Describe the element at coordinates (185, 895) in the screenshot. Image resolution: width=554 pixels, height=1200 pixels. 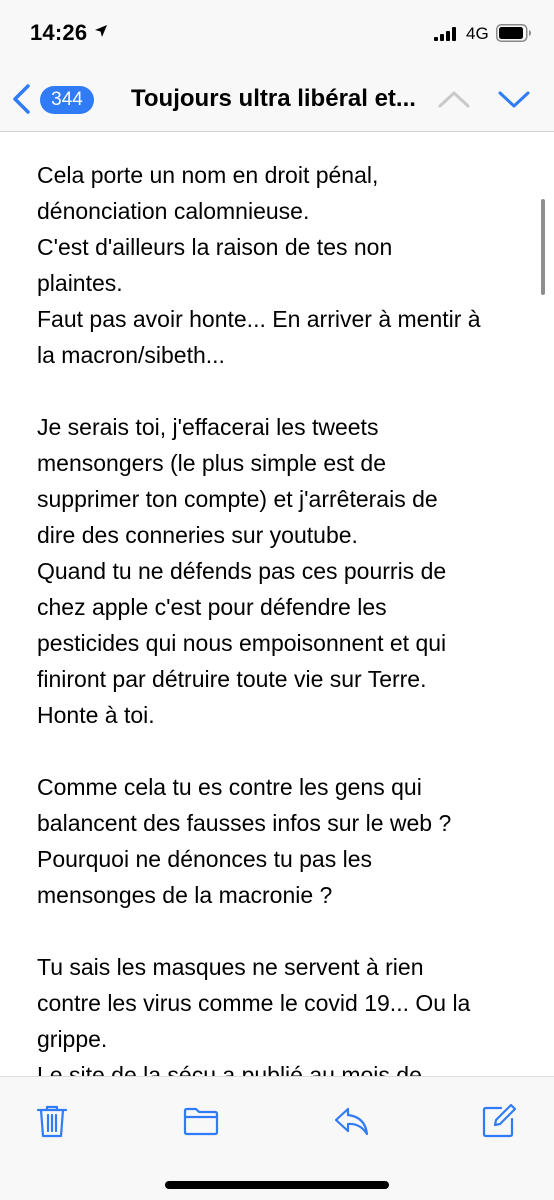
I see `text-line: mensonges de la macronie ?` at that location.